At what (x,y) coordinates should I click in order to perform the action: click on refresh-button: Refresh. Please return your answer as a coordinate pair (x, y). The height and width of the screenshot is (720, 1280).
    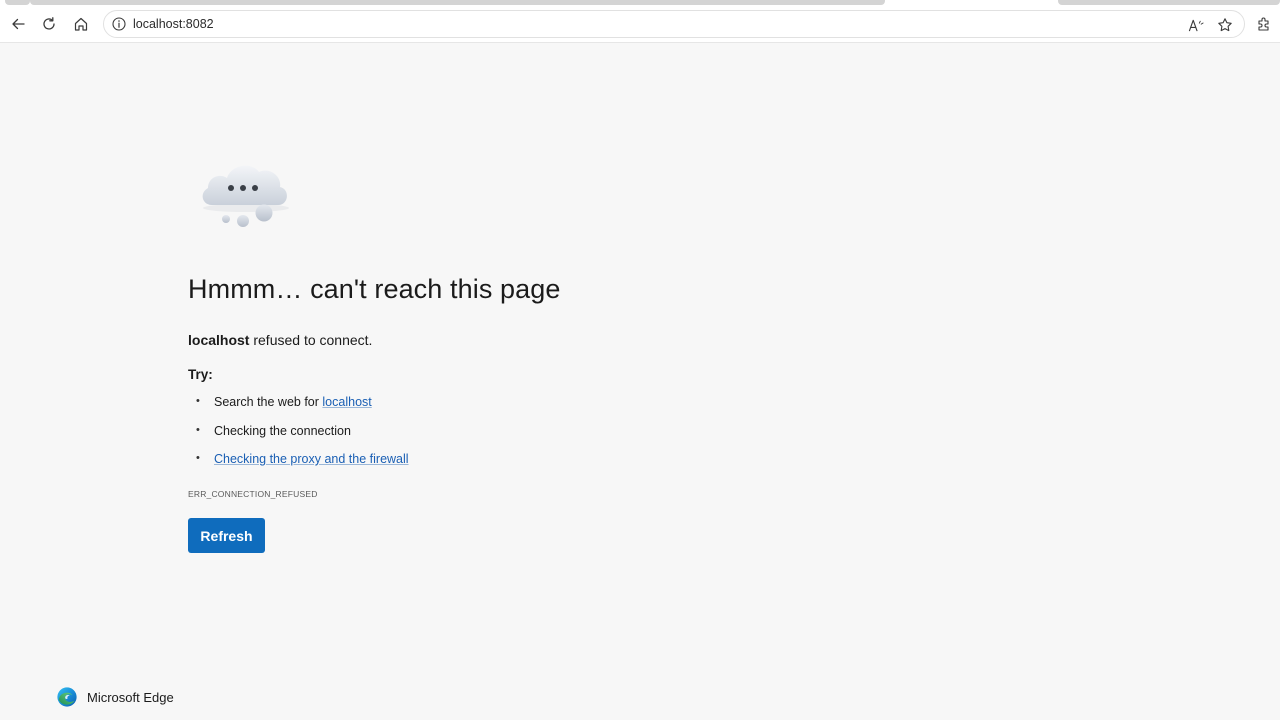
    Looking at the image, I should click on (226, 535).